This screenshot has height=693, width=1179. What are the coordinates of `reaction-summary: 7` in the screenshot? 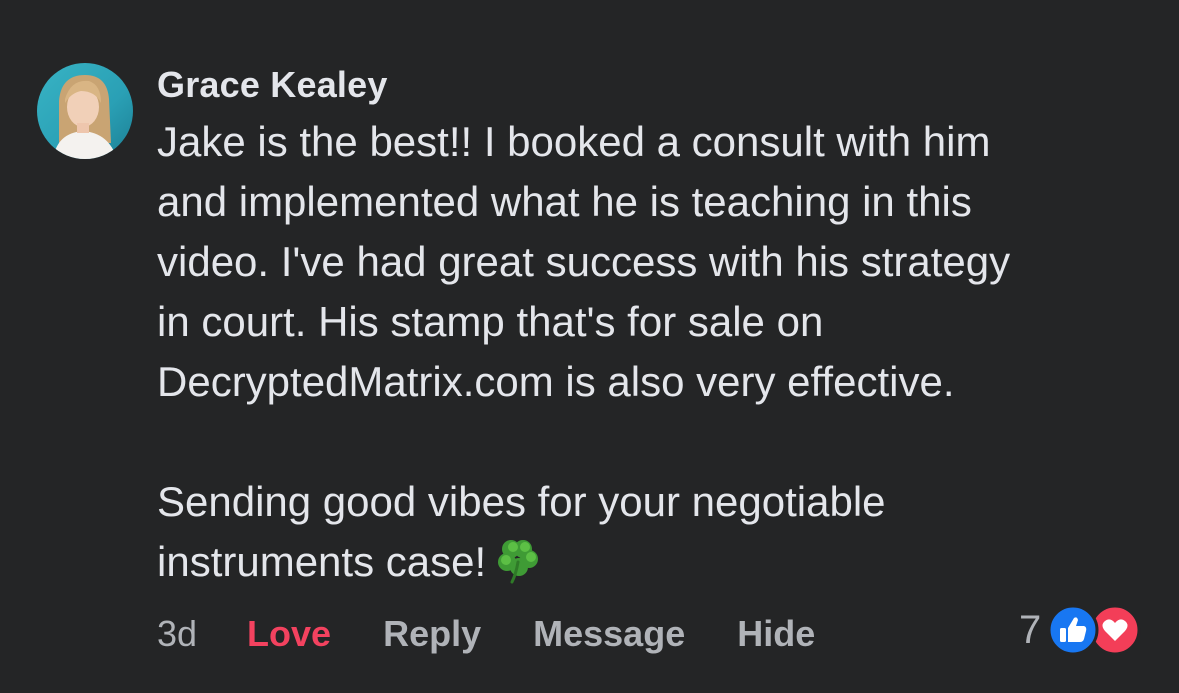 It's located at (1083, 630).